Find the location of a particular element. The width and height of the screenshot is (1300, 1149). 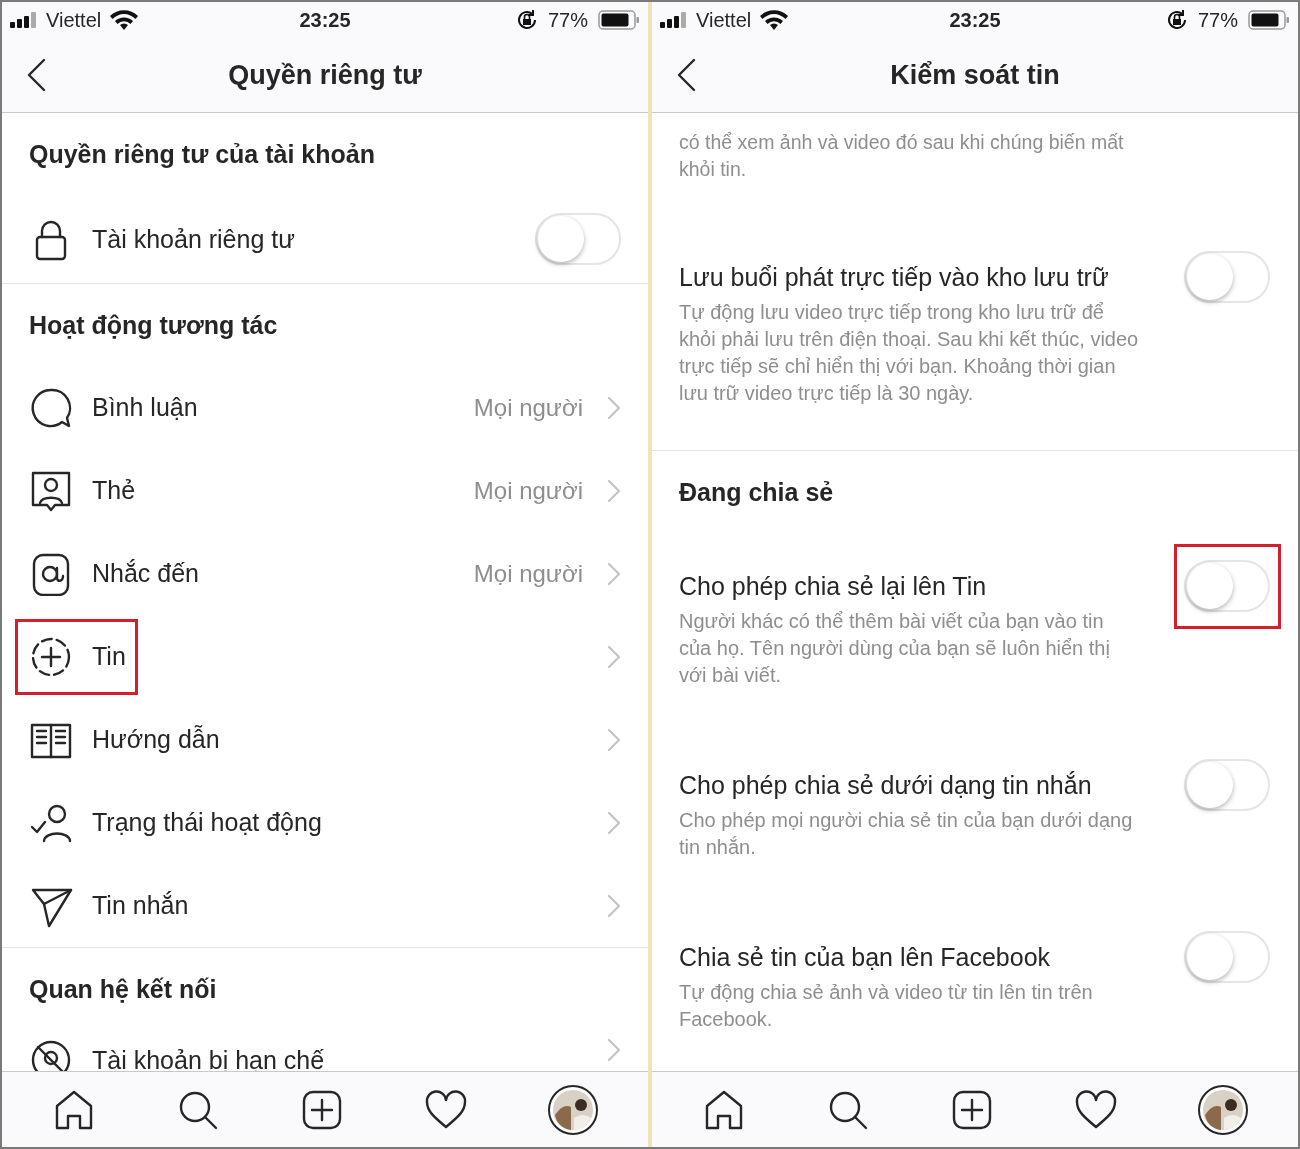

setting-description: Cho phép mọi người chia sẻ tin của bạn dưới dạng tin nhắn. is located at coordinates (906, 834).